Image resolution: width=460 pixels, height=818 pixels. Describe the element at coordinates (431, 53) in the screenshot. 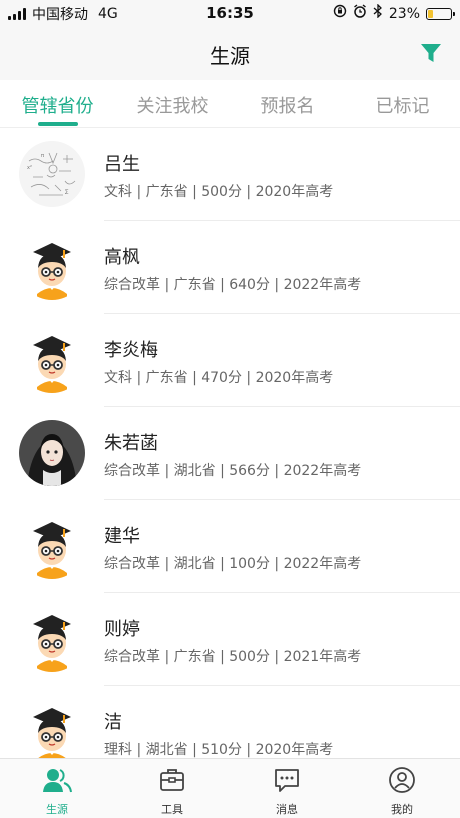

I see `filter-icon` at that location.